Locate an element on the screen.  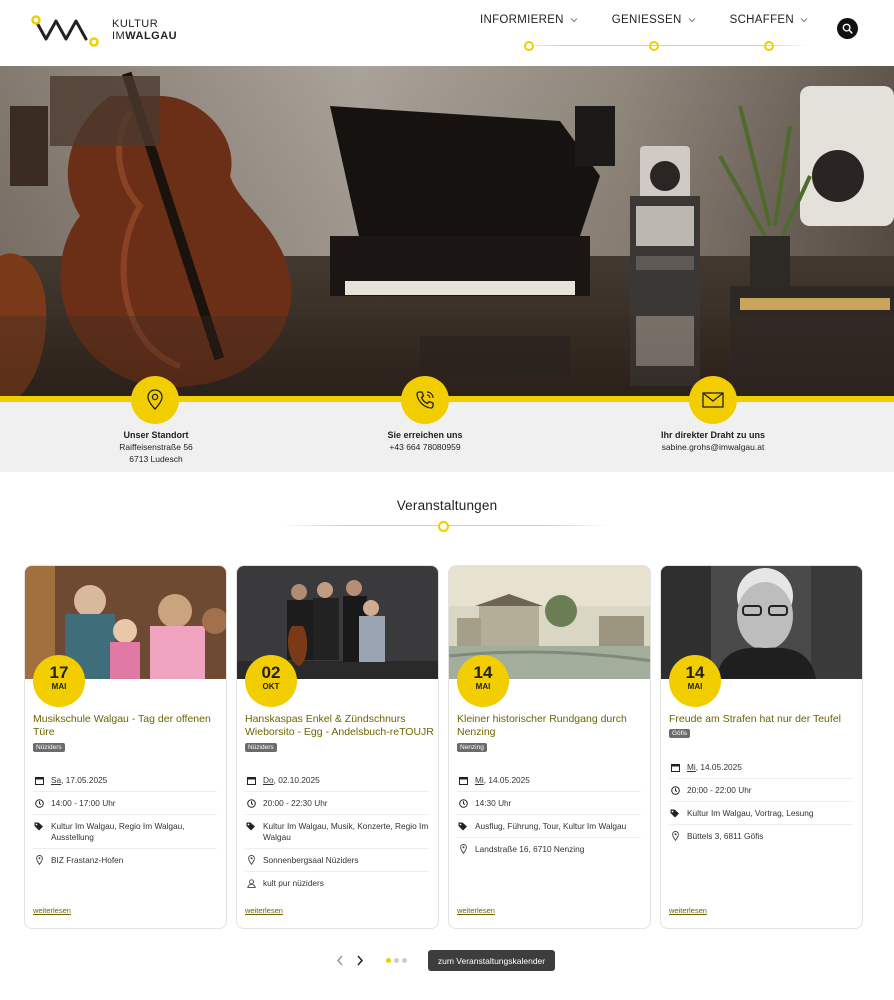
event-category-row: Ausflug, Führung, Tour, Kultur Im Walgau is located at coordinates (549, 826).